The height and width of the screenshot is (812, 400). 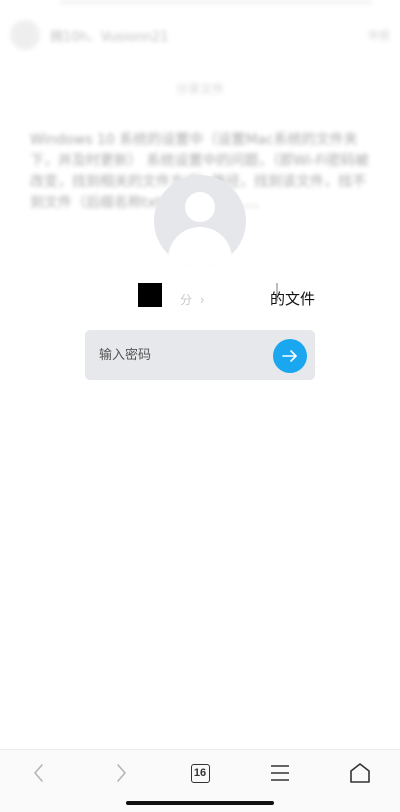 I want to click on owner-suffix-label: 的文件, so click(x=293, y=299).